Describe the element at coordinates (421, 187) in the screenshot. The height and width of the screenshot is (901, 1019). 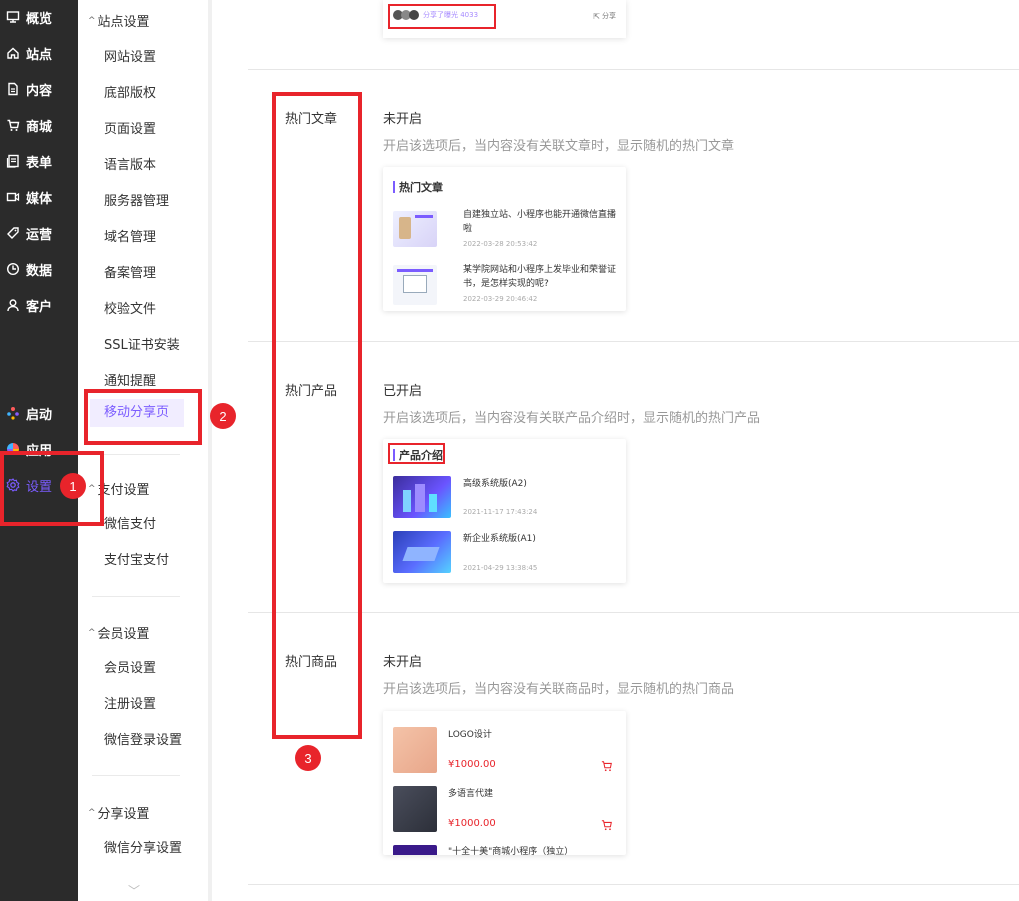
I see `card-title: 热门文章` at that location.